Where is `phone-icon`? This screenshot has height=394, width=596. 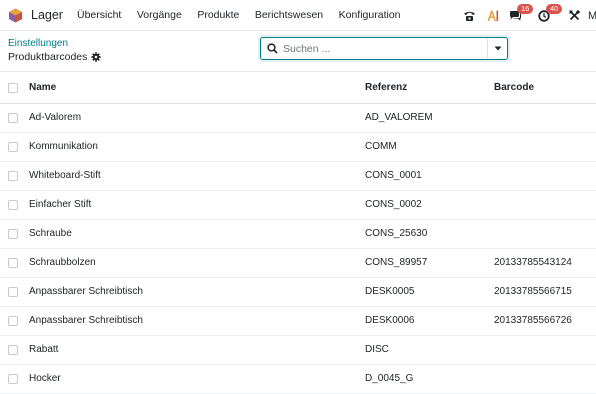
phone-icon is located at coordinates (469, 16).